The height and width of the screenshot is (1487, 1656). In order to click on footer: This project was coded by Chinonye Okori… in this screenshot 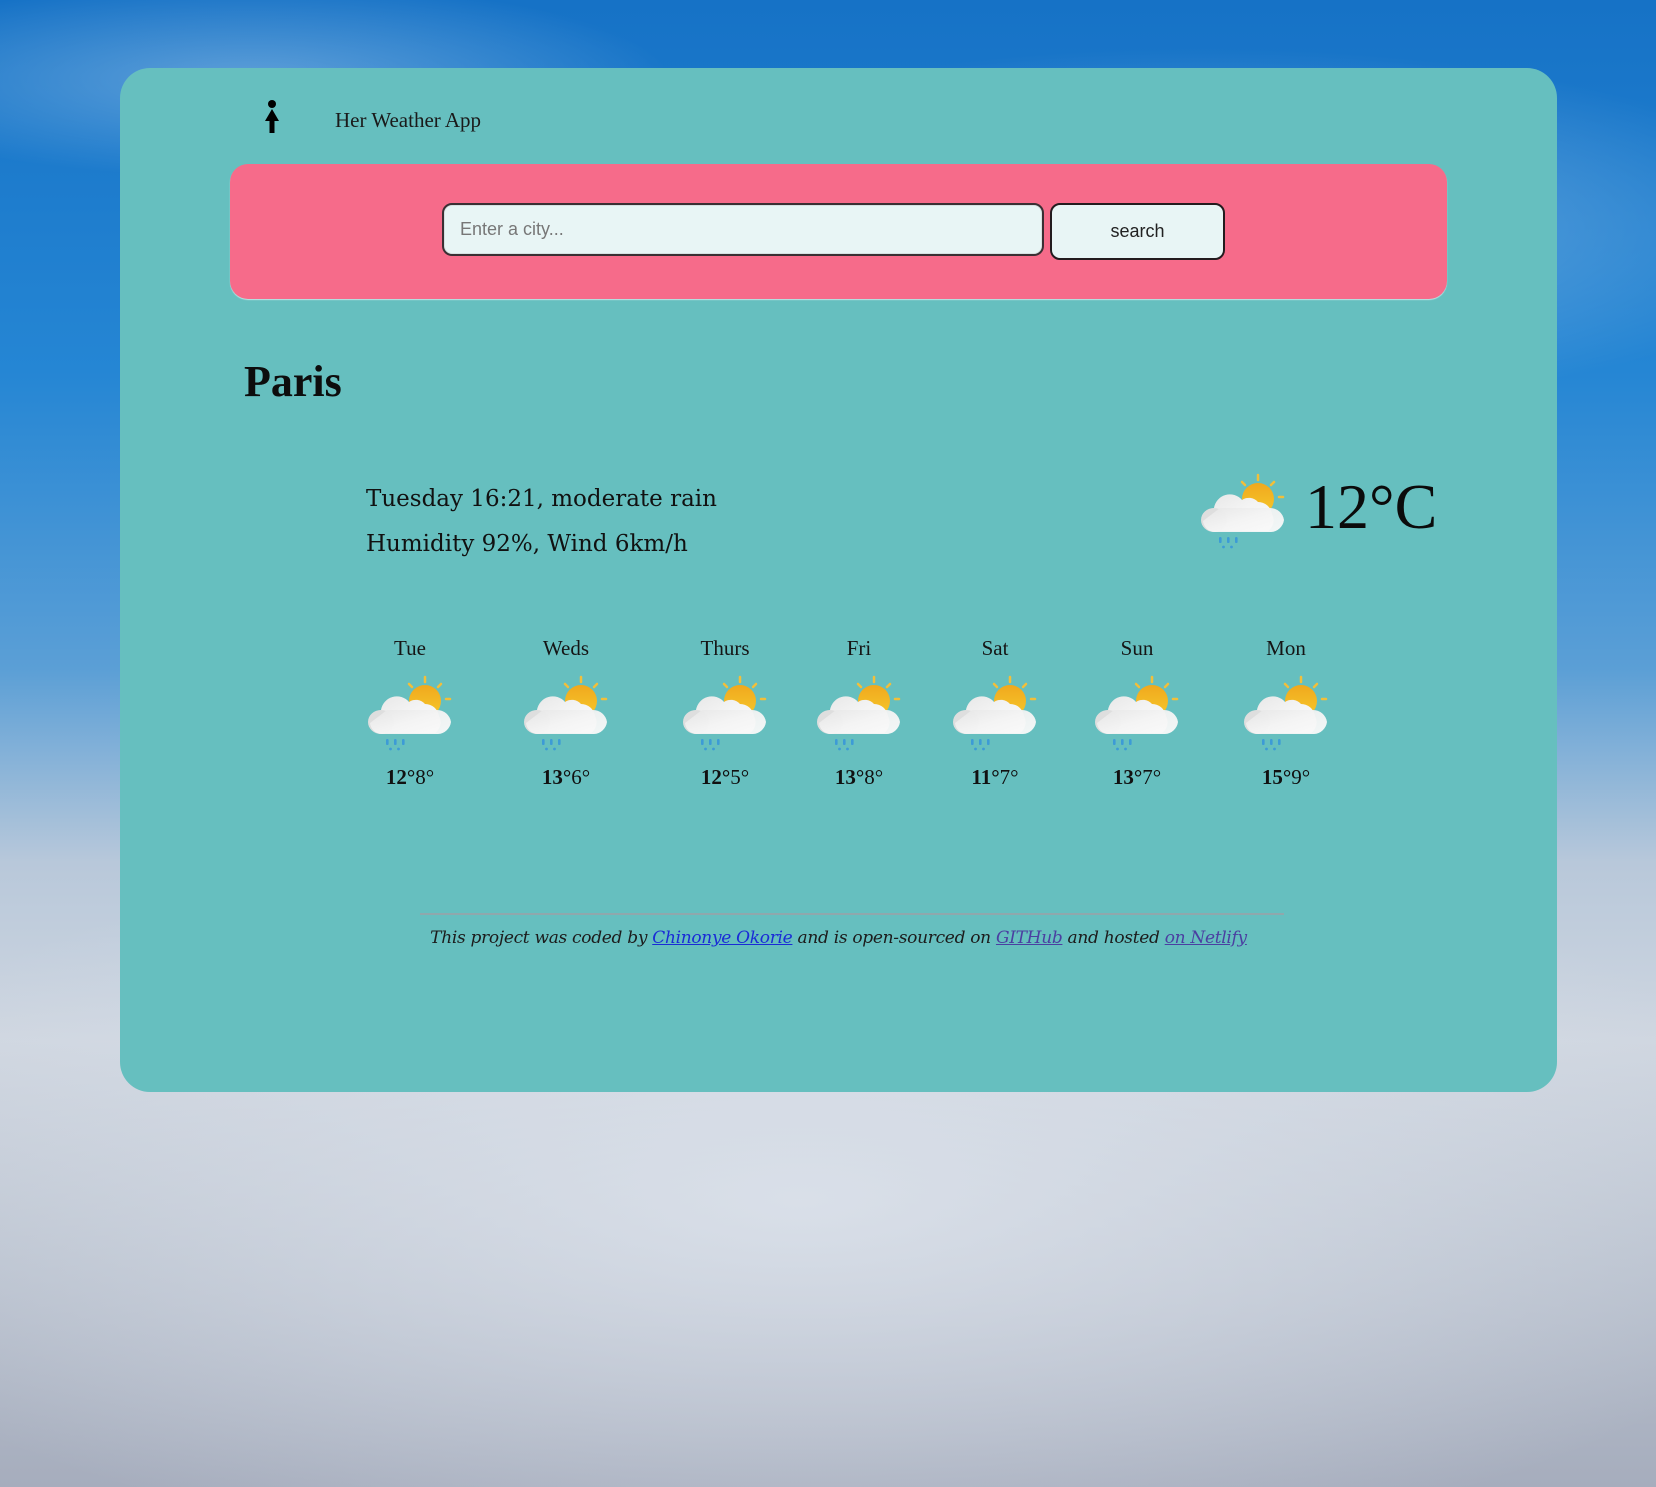, I will do `click(838, 938)`.